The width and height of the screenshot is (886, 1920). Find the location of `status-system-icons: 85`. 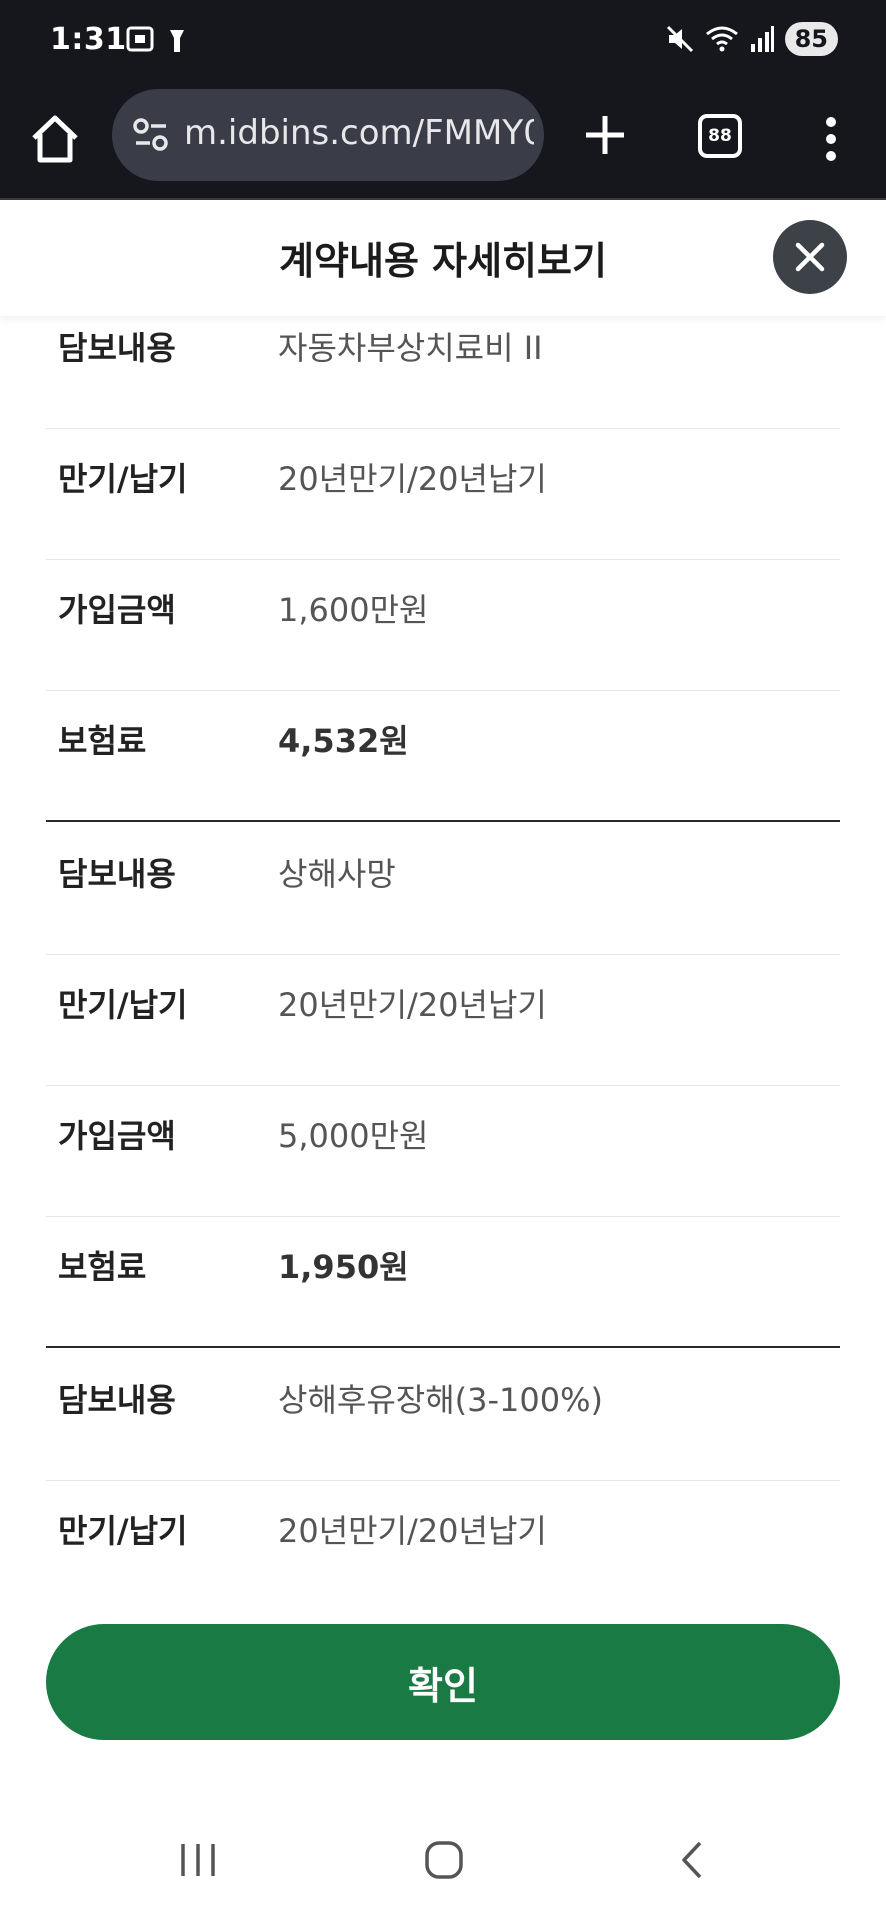

status-system-icons: 85 is located at coordinates (751, 39).